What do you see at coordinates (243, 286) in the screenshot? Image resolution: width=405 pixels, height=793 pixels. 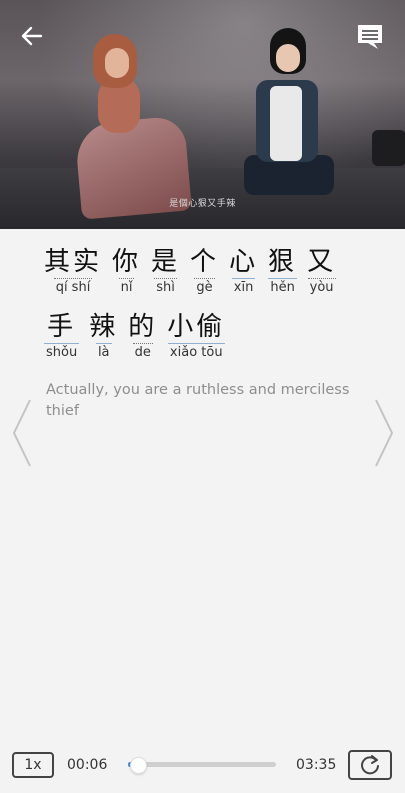 I see `pinyin: xīn` at bounding box center [243, 286].